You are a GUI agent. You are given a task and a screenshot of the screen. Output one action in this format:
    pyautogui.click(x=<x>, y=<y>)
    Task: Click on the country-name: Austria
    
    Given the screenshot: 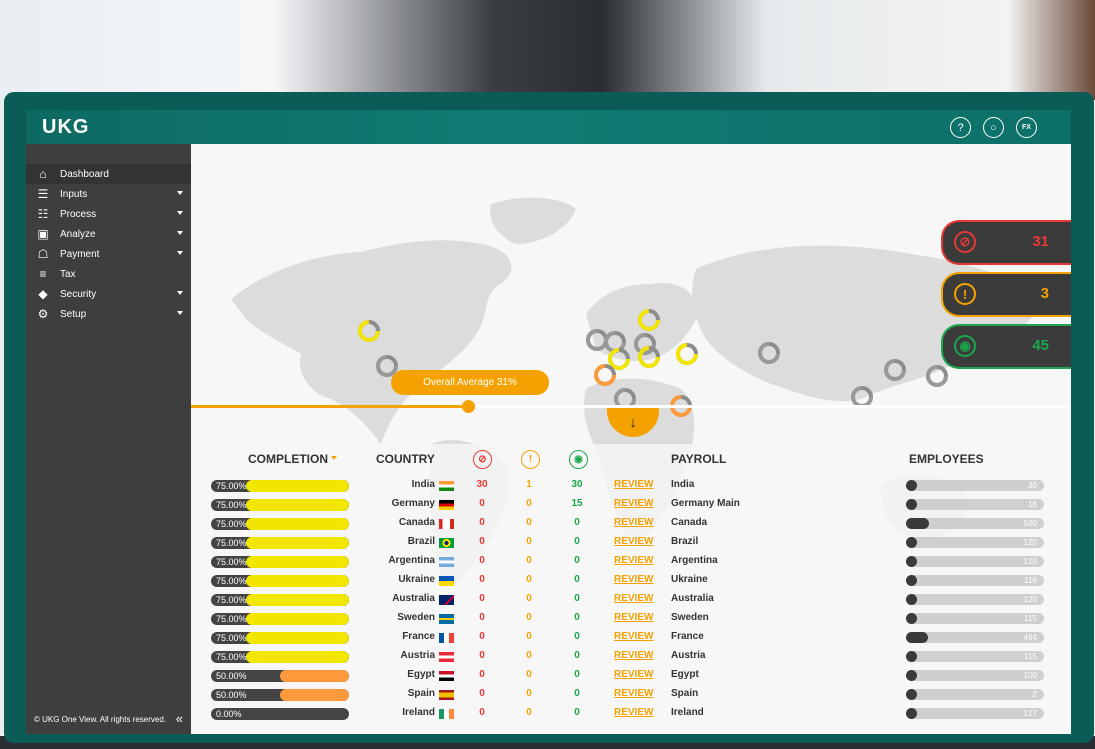 What is the action you would take?
    pyautogui.click(x=417, y=655)
    